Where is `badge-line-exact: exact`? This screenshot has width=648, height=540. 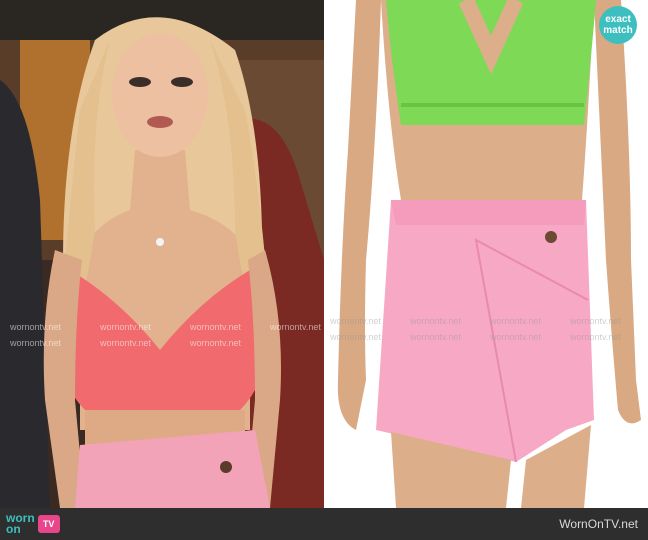
badge-line-exact: exact is located at coordinates (618, 19).